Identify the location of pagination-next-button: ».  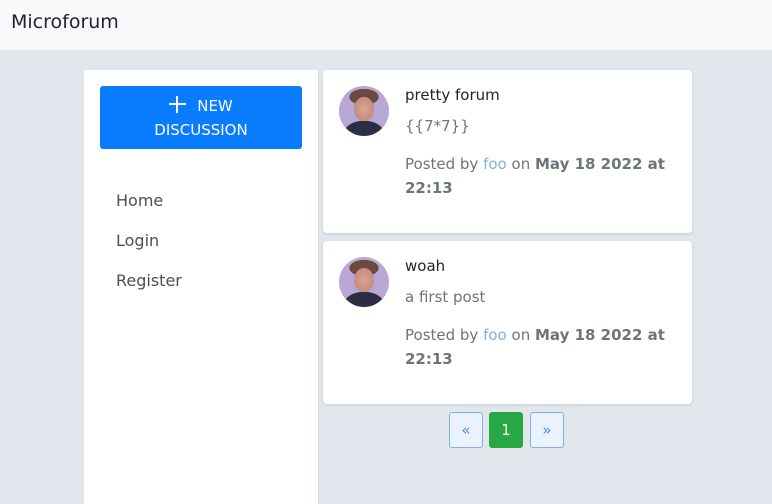
(547, 430).